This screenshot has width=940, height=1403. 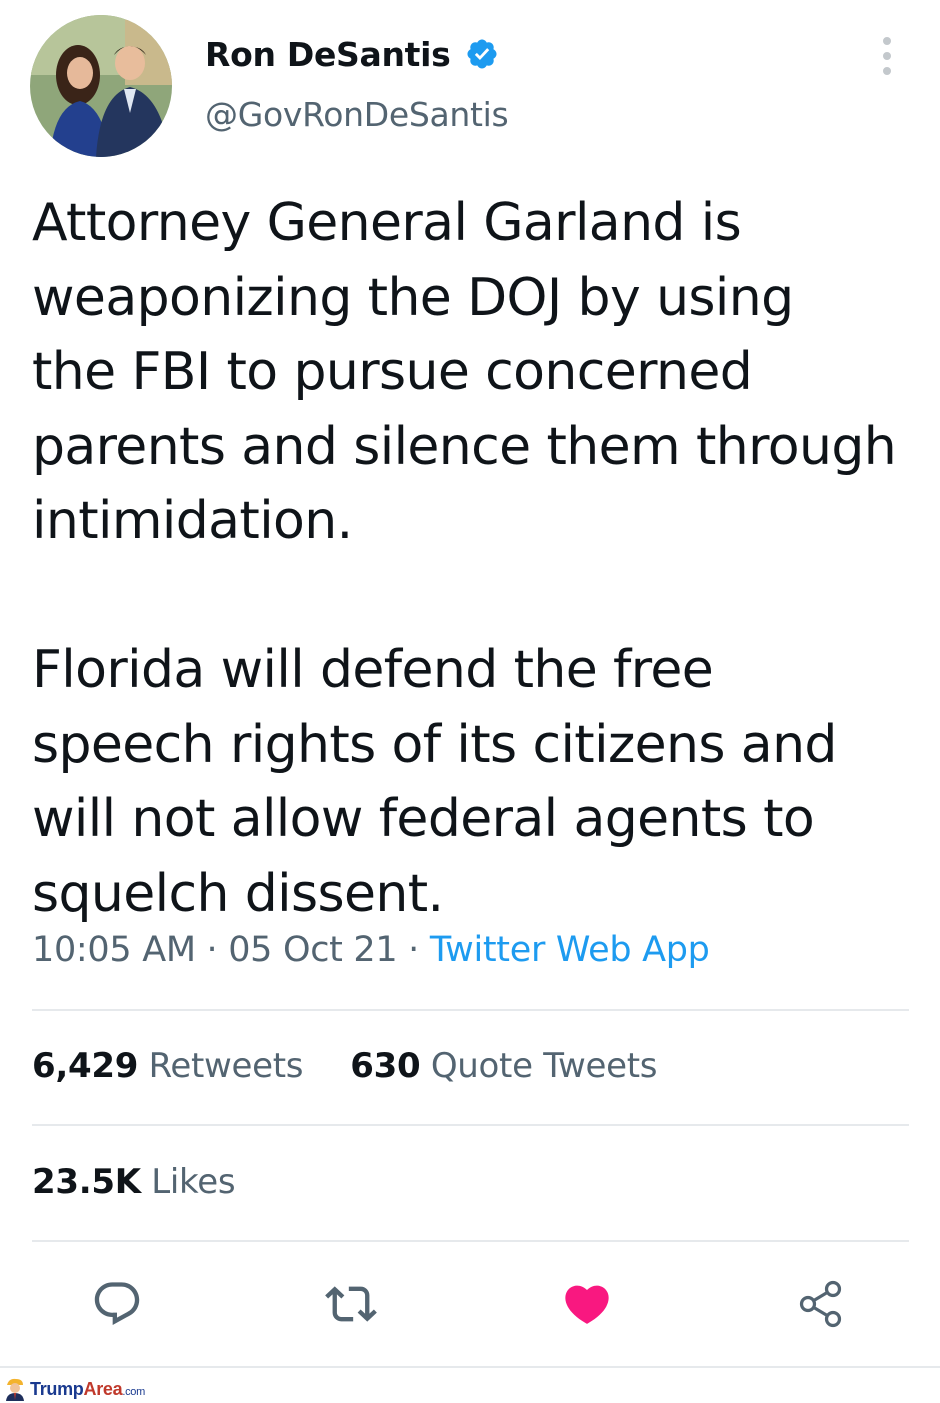 What do you see at coordinates (587, 1304) in the screenshot?
I see `like-icon` at bounding box center [587, 1304].